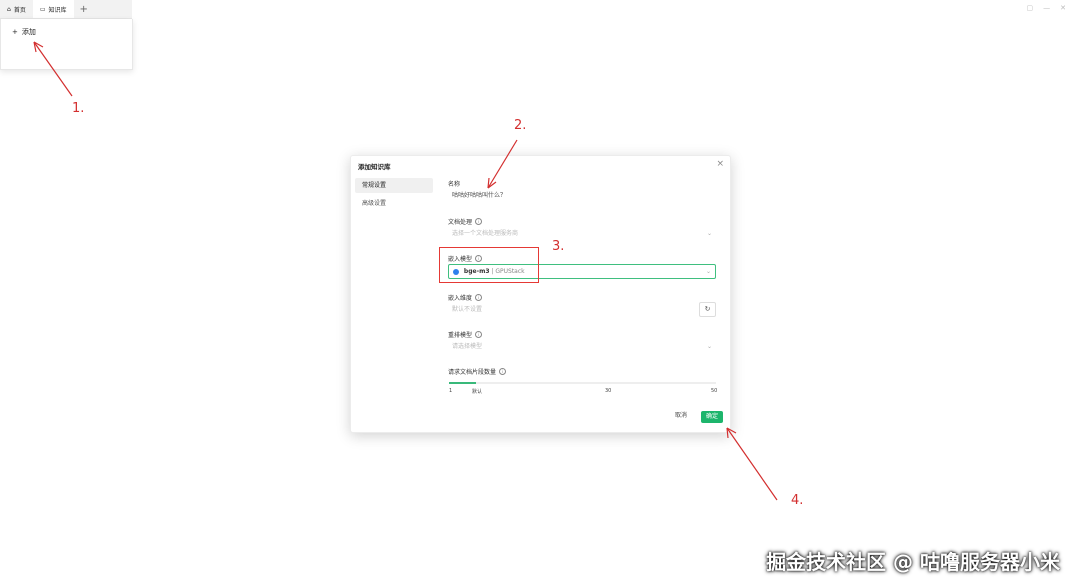 The height and width of the screenshot is (587, 1080). What do you see at coordinates (913, 562) in the screenshot?
I see `watermark: 掘金技术社区 @ 咕噜服务器小米` at bounding box center [913, 562].